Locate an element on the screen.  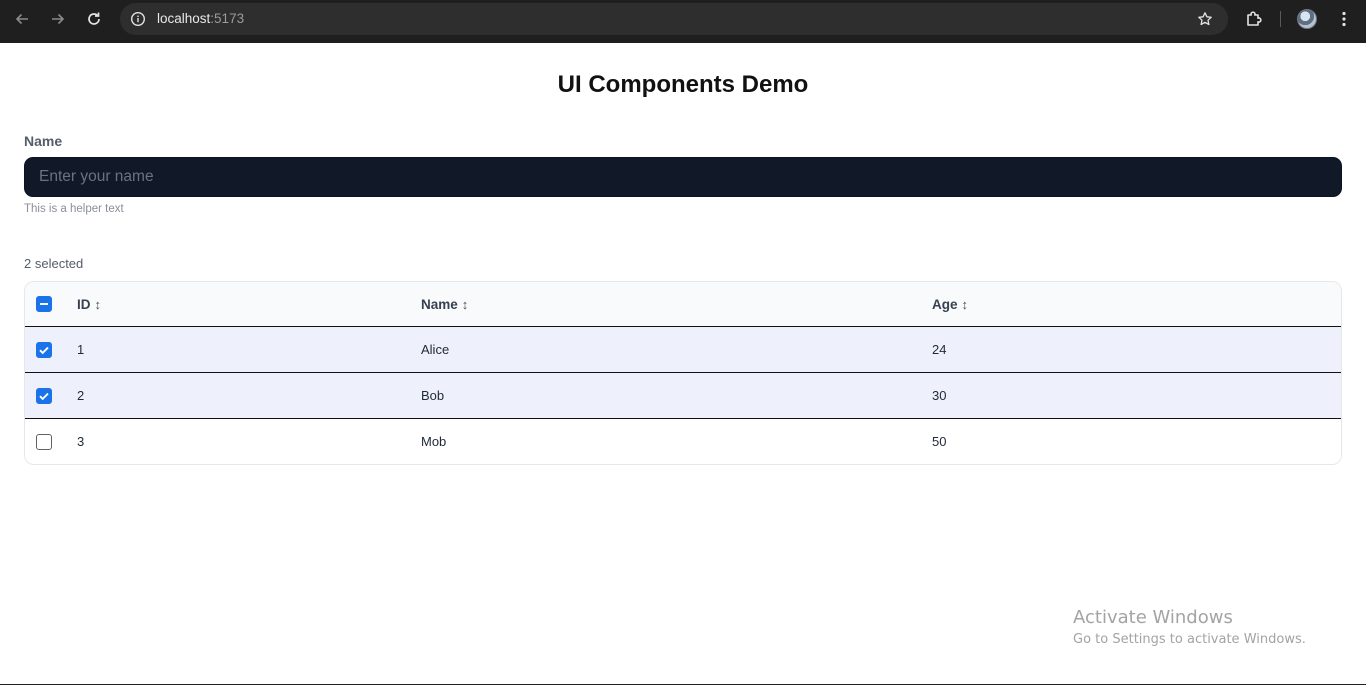
kebab-menu-icon is located at coordinates (1344, 19).